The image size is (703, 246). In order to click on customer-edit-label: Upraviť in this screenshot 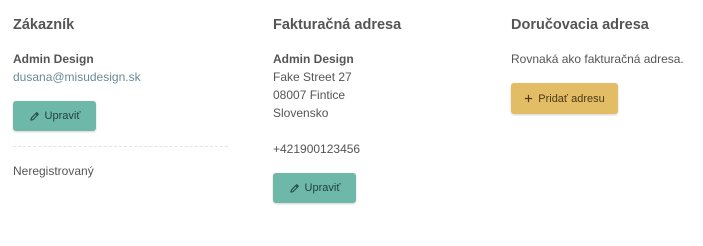, I will do `click(62, 116)`.